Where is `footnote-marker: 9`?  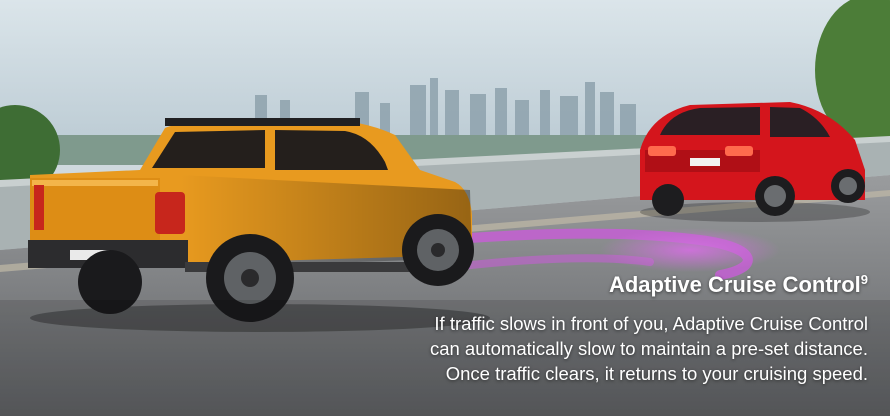
footnote-marker: 9 is located at coordinates (864, 279).